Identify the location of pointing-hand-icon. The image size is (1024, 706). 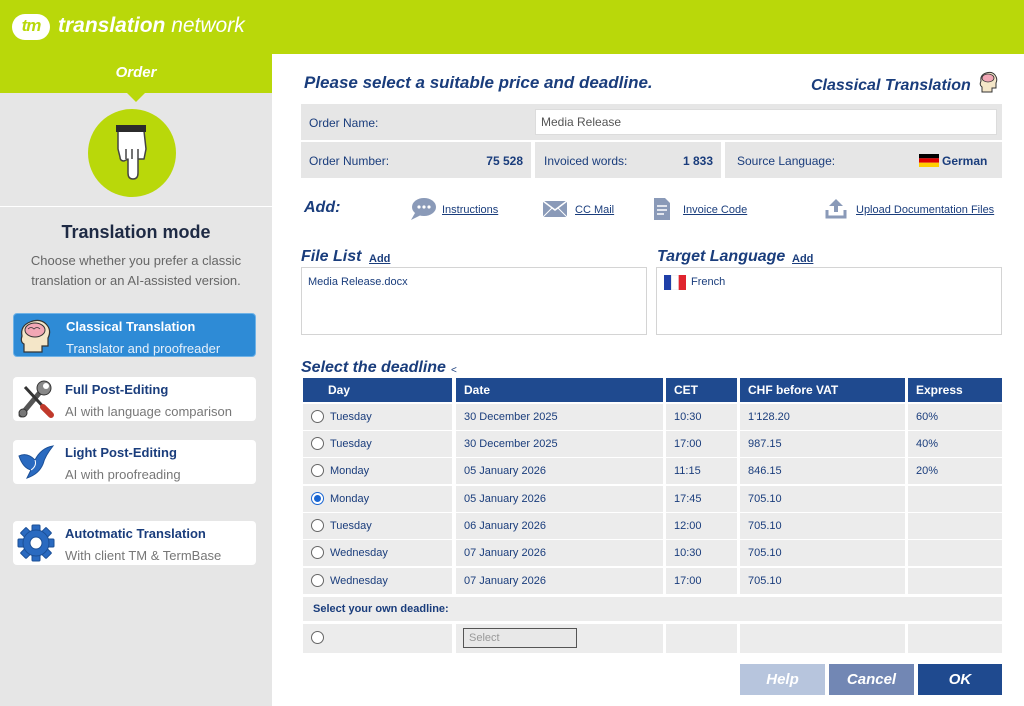
(132, 153).